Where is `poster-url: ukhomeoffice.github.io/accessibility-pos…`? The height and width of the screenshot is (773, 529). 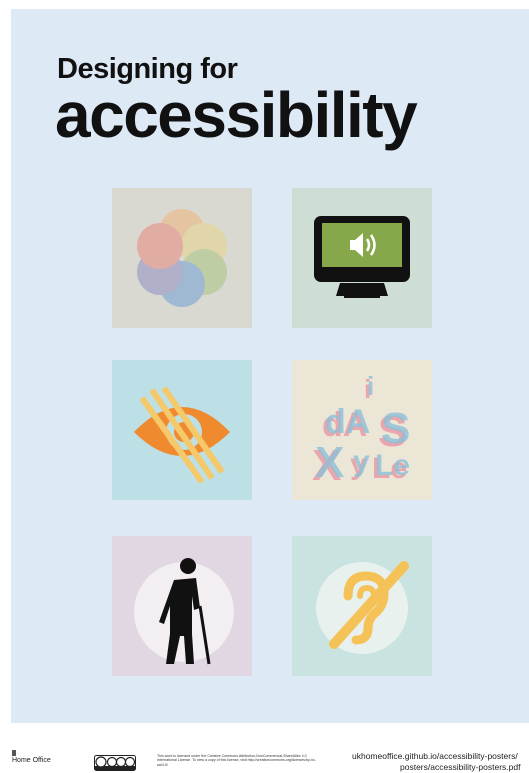 poster-url: ukhomeoffice.github.io/accessibility-pos… is located at coordinates (440, 762).